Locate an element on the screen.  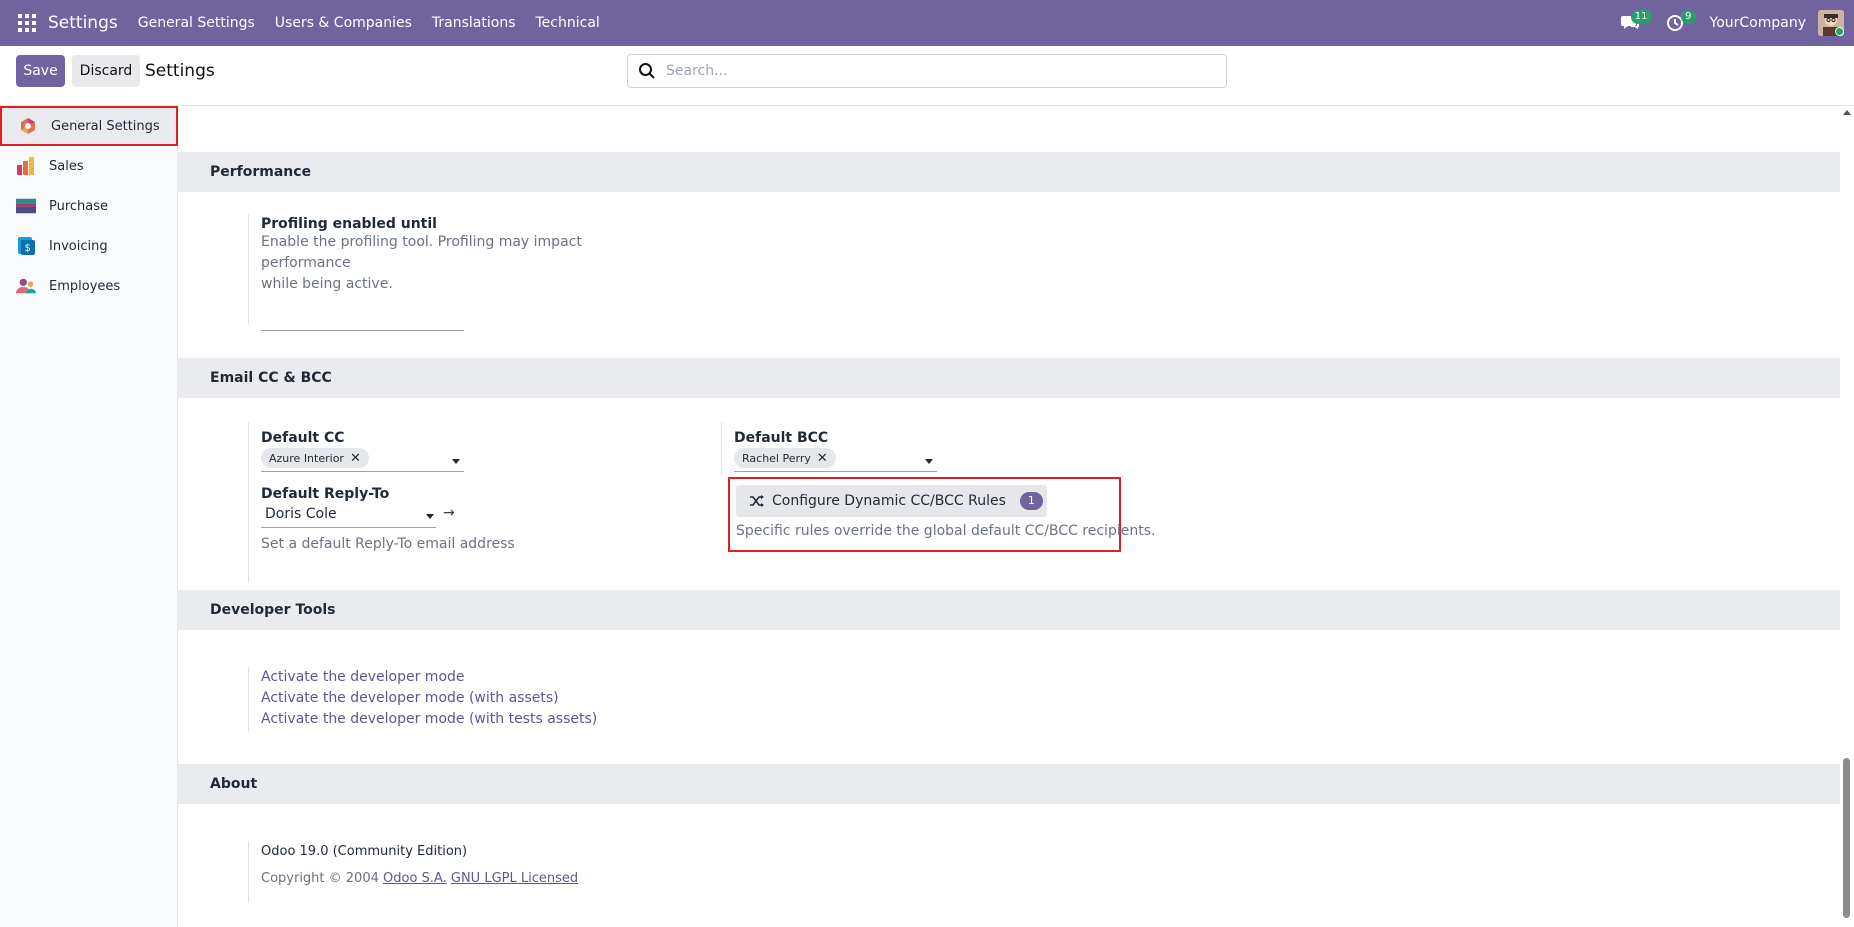
reply-to-field: Doris Cole → is located at coordinates (358, 516).